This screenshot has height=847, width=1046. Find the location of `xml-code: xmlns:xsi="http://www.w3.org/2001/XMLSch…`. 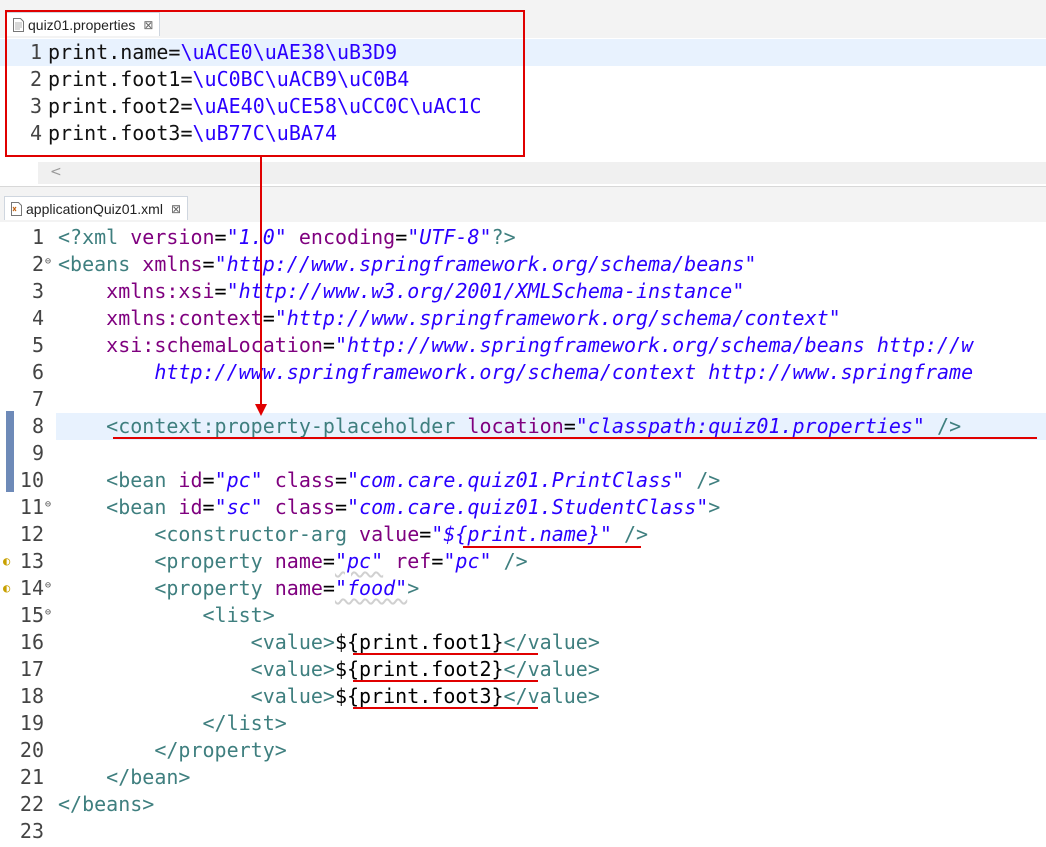

xml-code: xmlns:xsi="http://www.w3.org/2001/XMLSch… is located at coordinates (401, 291).